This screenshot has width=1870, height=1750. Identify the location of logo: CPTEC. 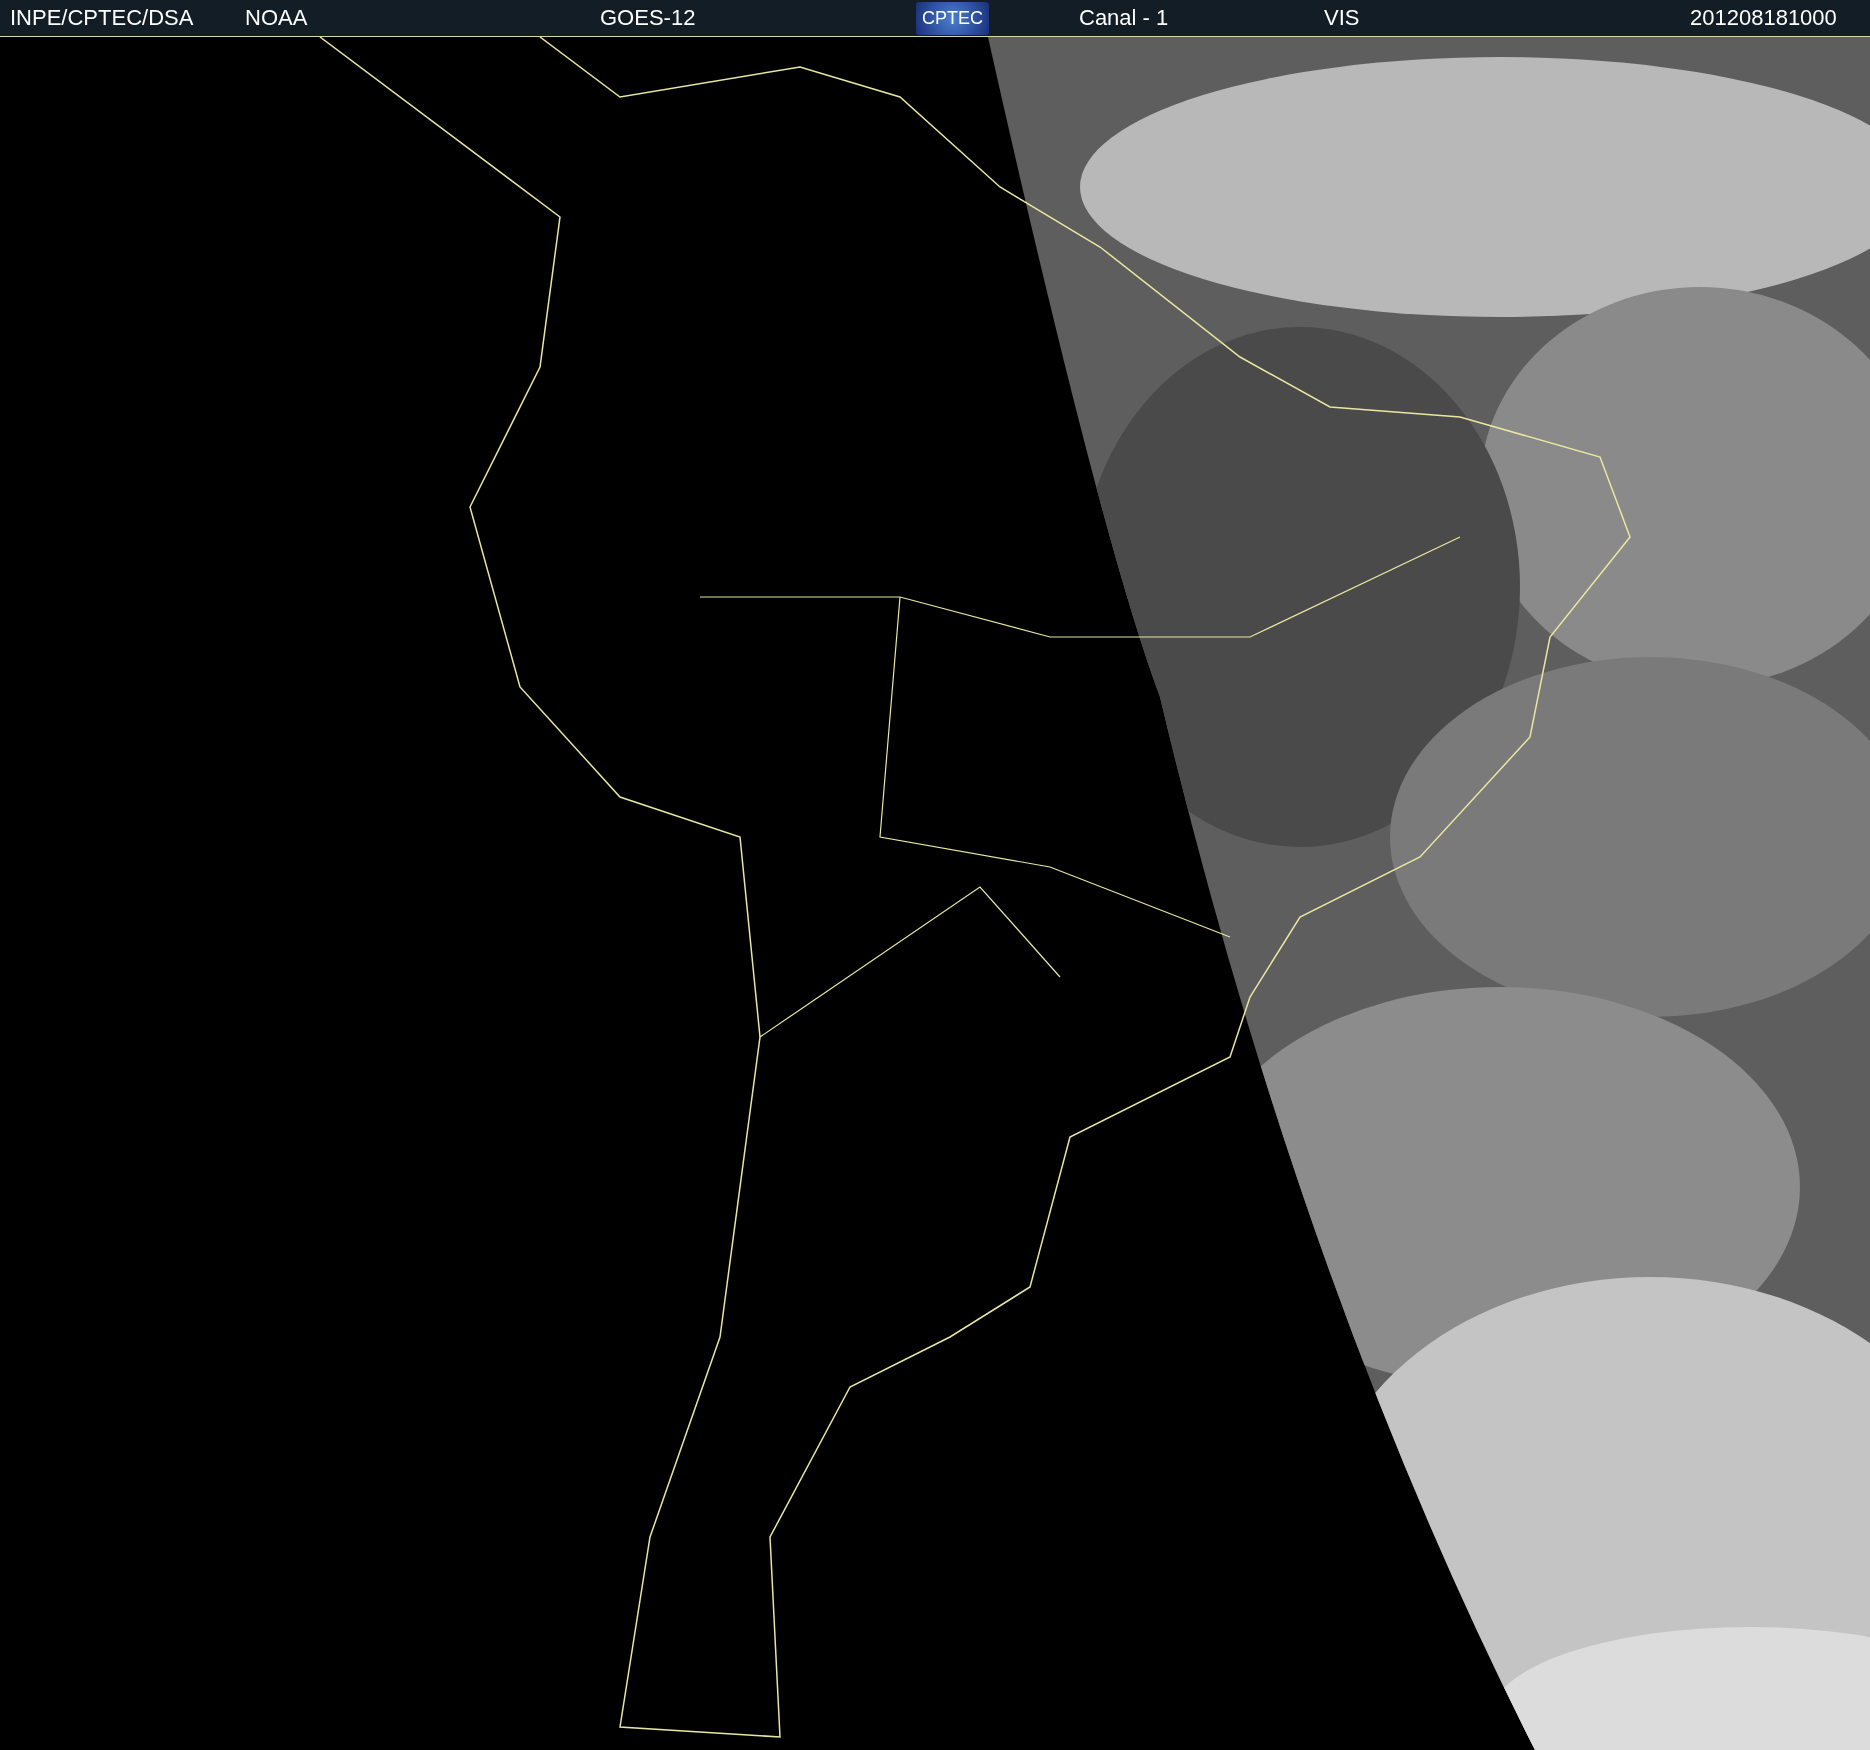
(952, 18).